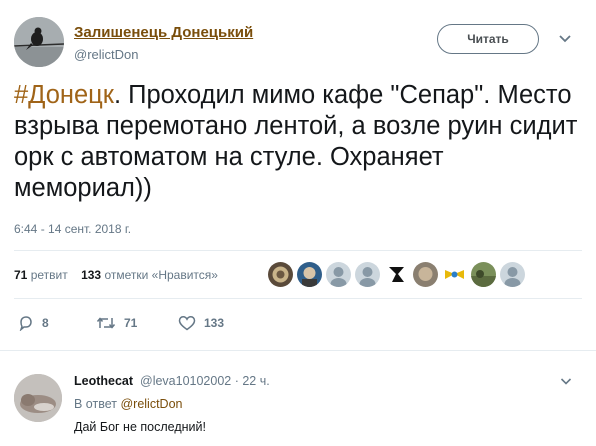 The height and width of the screenshot is (446, 596). What do you see at coordinates (49, 275) in the screenshot?
I see `retweets-label: ретвит` at bounding box center [49, 275].